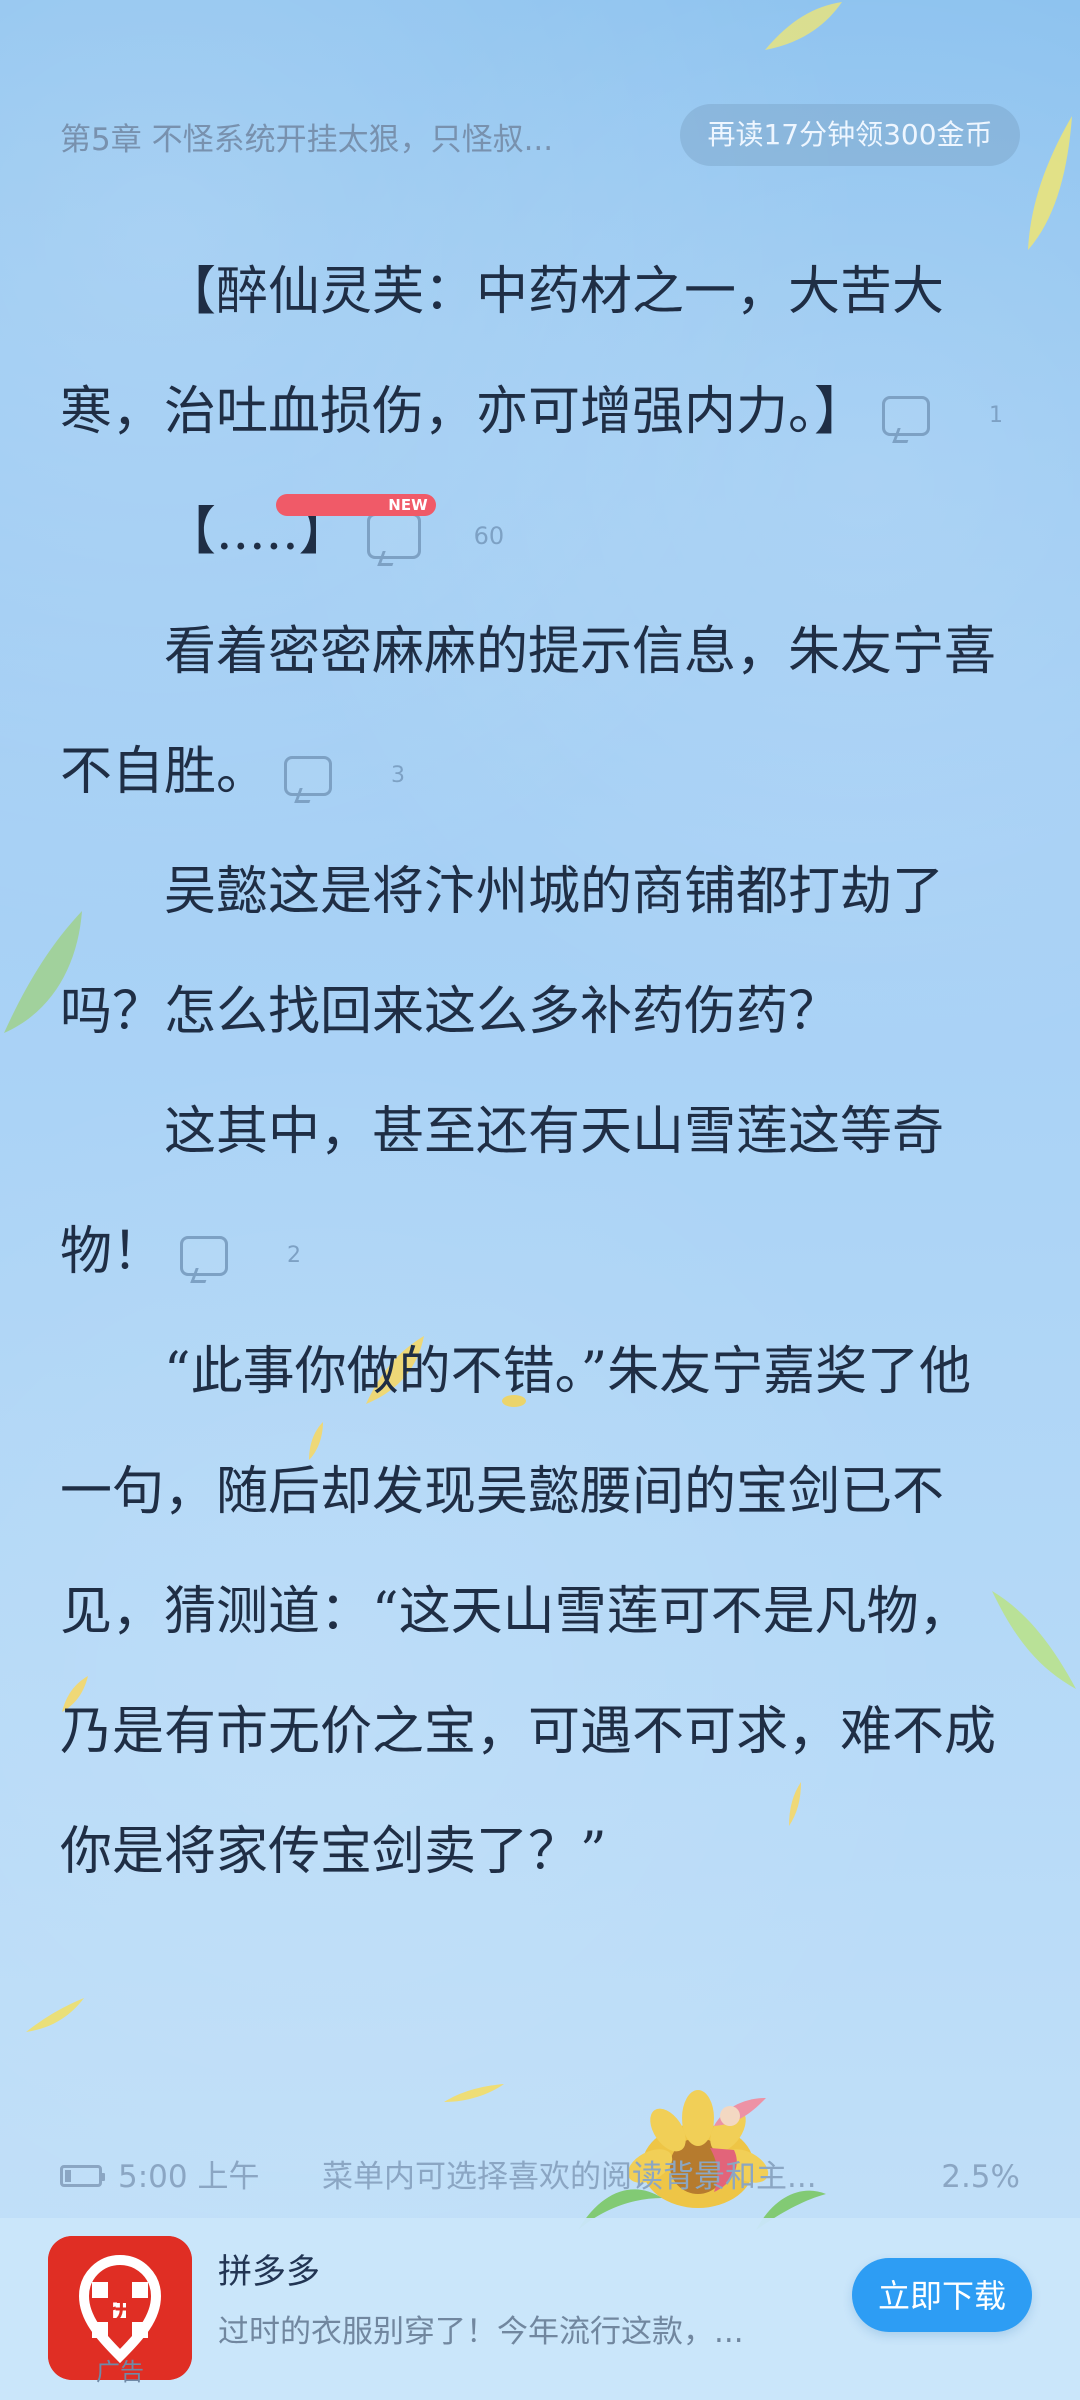  Describe the element at coordinates (996, 415) in the screenshot. I see `comment-count: 1` at that location.